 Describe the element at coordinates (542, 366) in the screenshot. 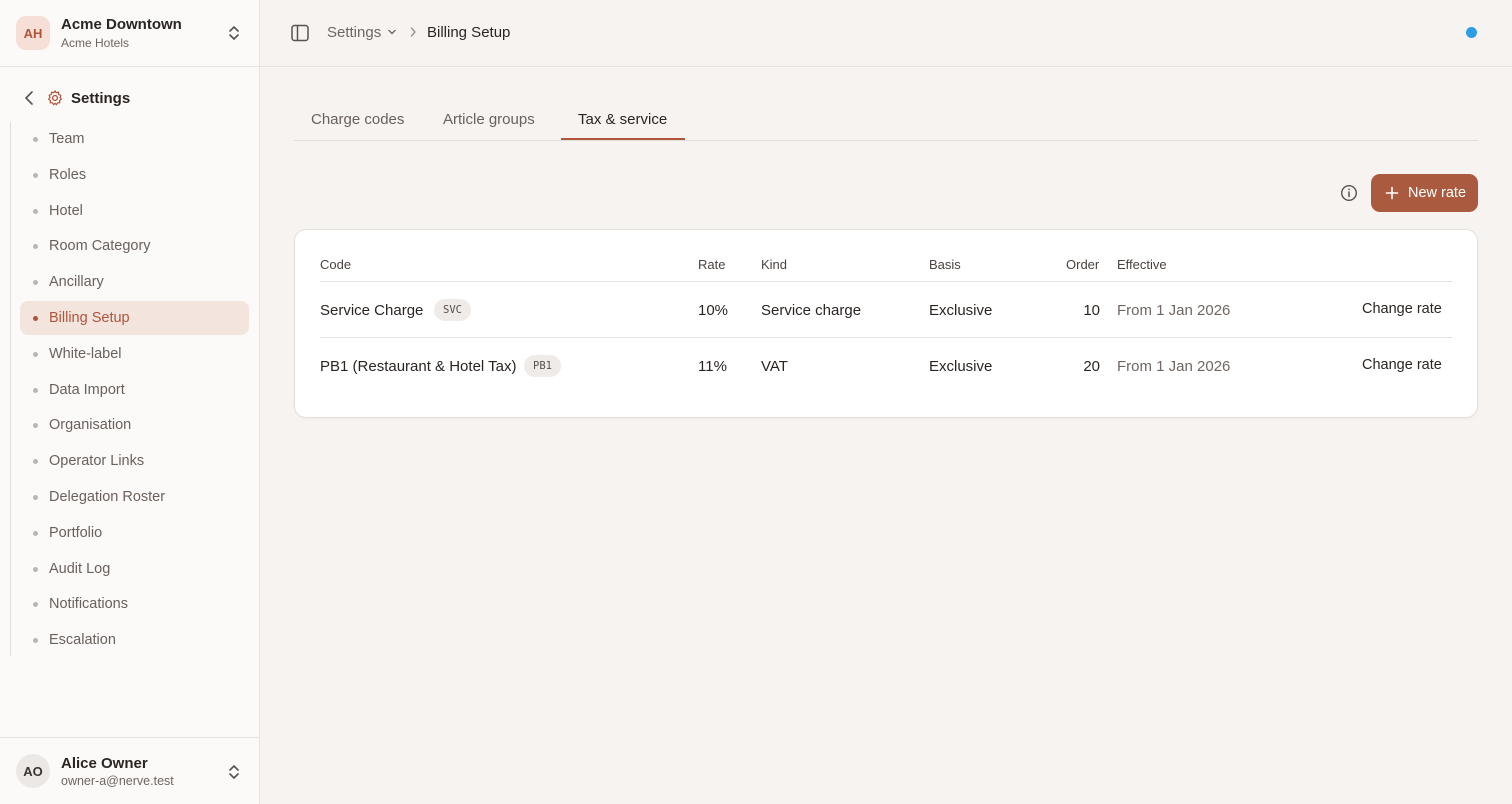

I see `code-badge: PB1` at that location.